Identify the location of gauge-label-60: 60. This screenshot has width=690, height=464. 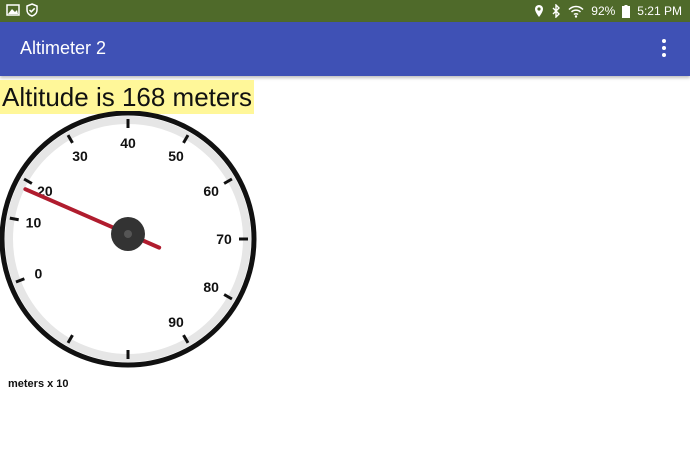
(211, 191).